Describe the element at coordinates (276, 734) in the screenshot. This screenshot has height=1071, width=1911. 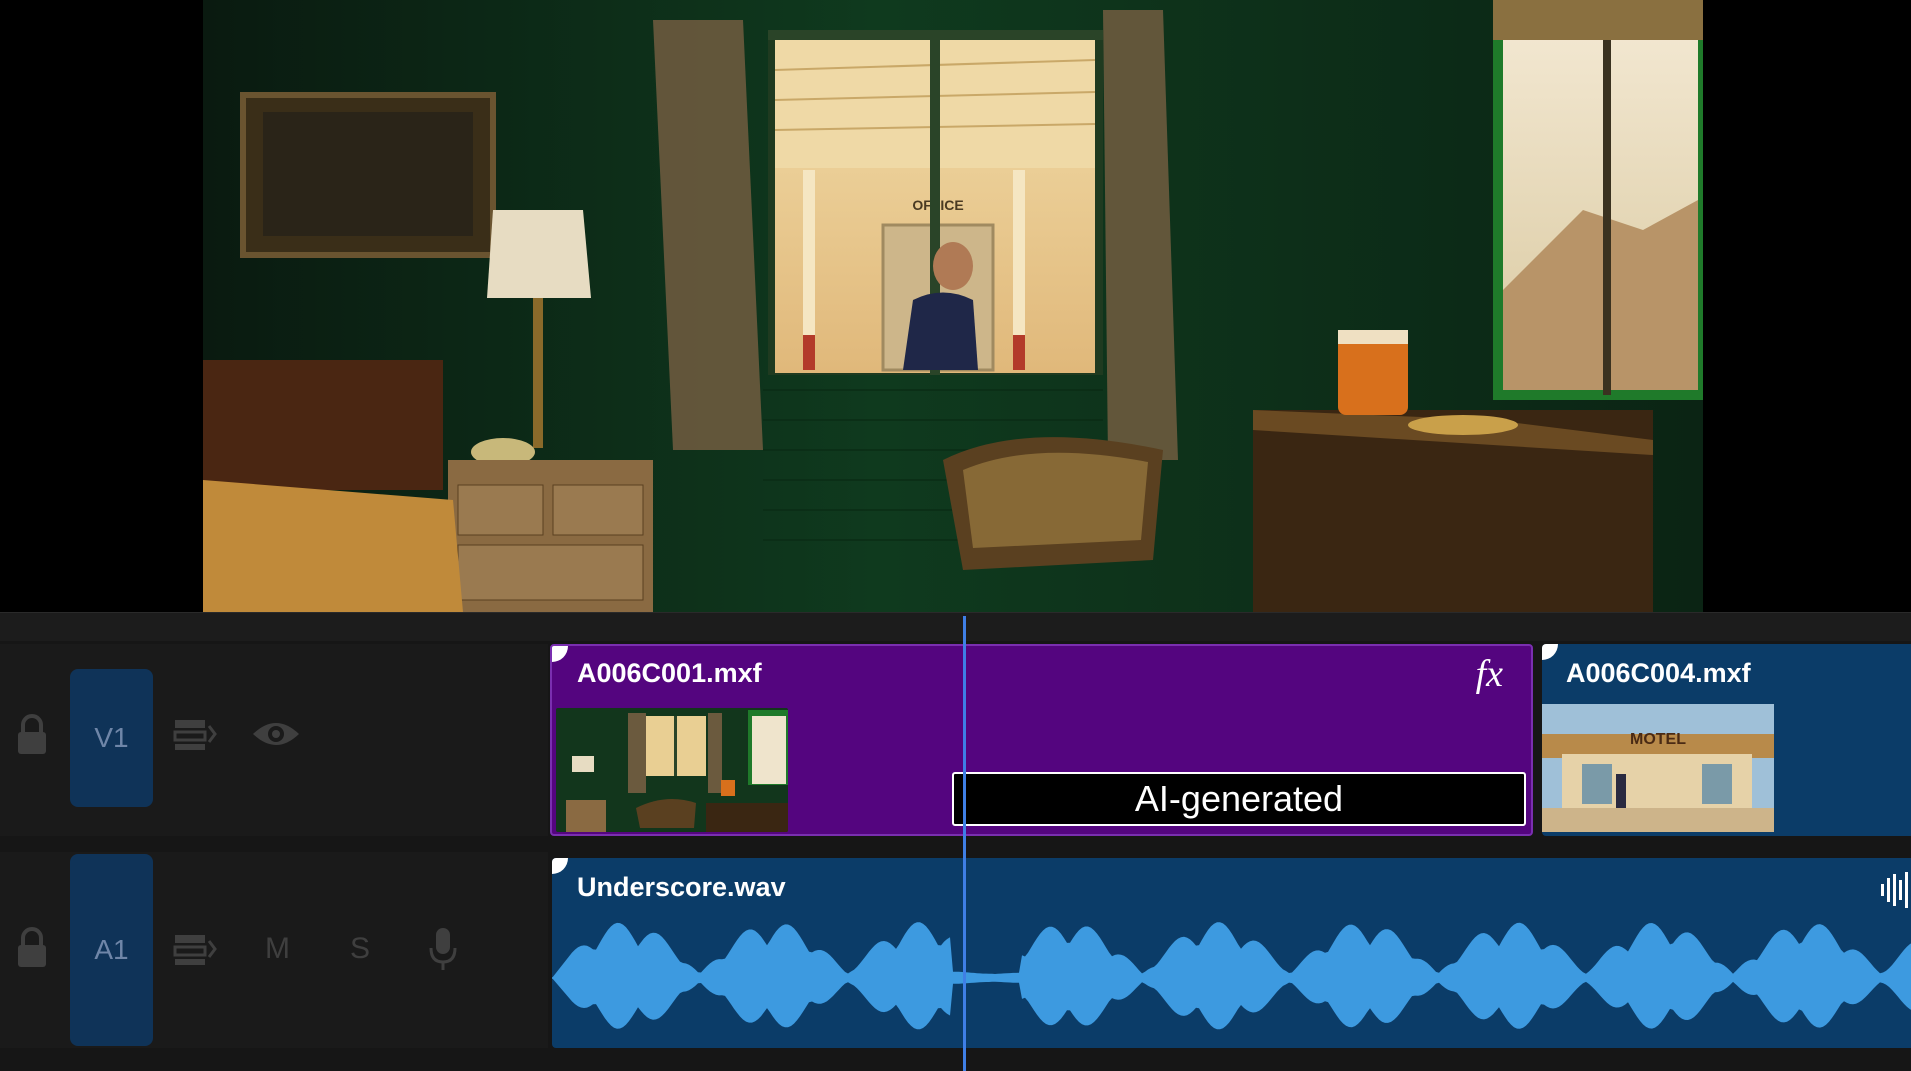
I see `eye-icon` at that location.